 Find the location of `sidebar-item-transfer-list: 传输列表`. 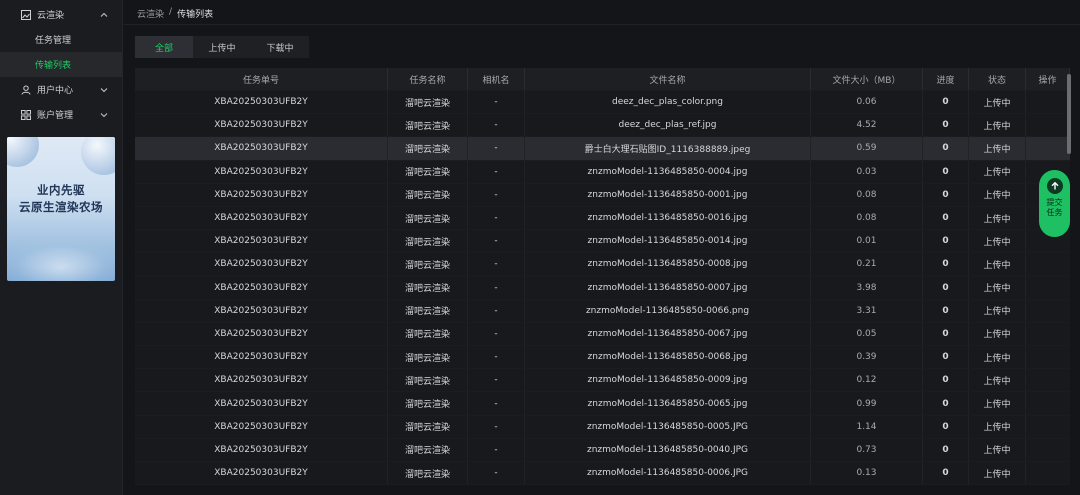

sidebar-item-transfer-list: 传输列表 is located at coordinates (61, 64).